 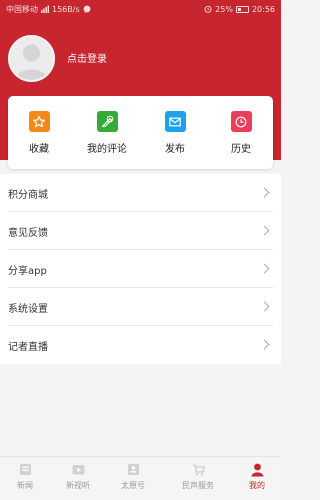 I want to click on menu-item-system-settings: 系统设置, so click(x=140, y=307).